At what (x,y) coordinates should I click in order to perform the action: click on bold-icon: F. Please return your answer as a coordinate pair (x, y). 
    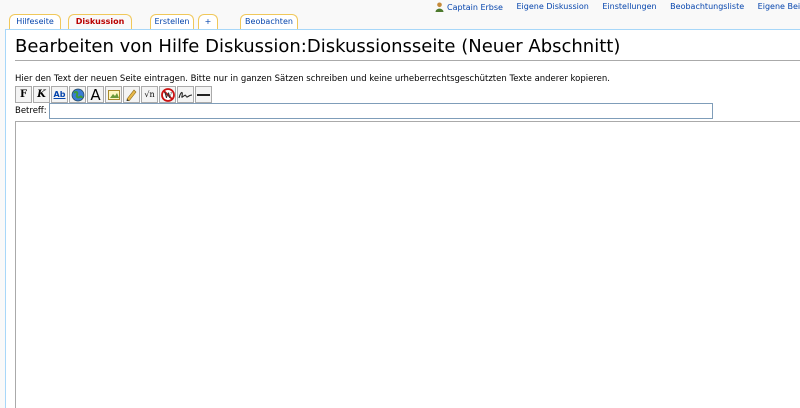
    Looking at the image, I should click on (23, 94).